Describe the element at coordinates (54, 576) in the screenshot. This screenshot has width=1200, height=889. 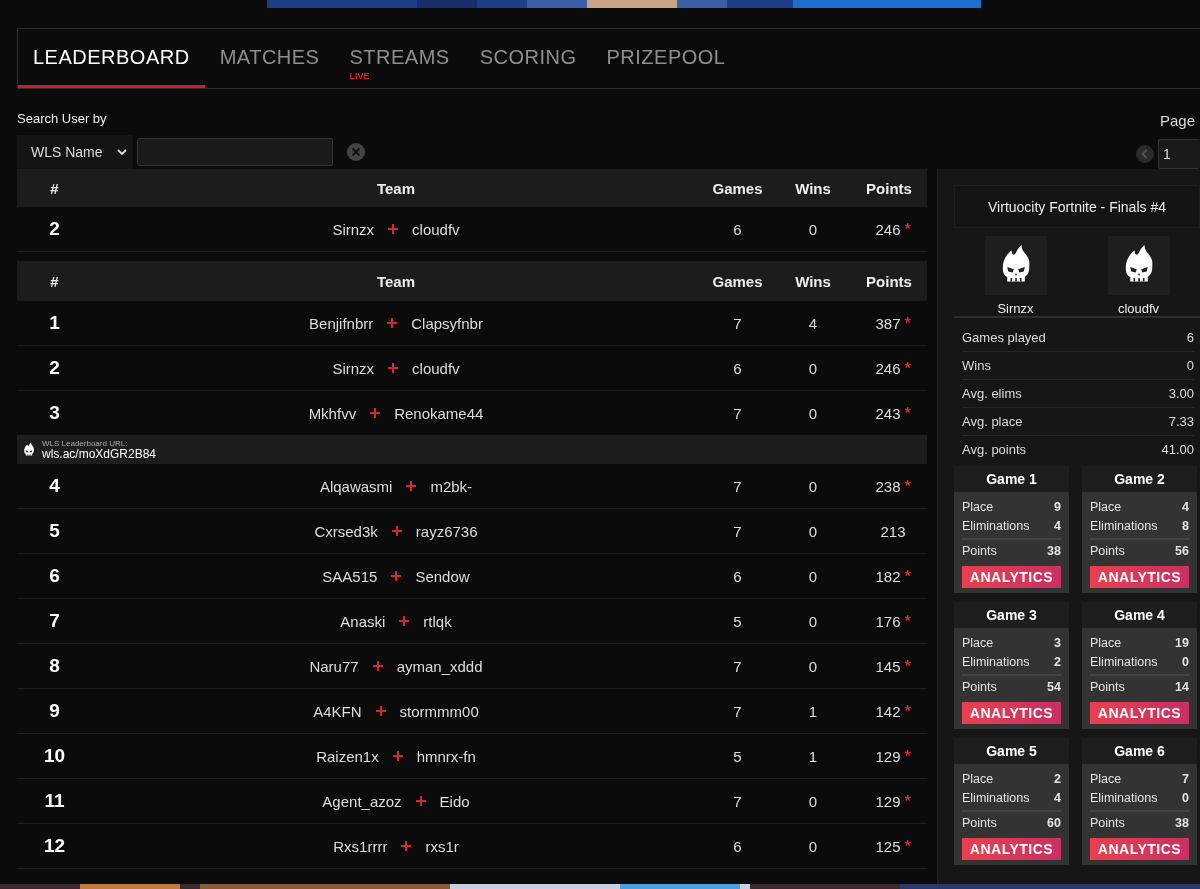
I see `rank: 6` at that location.